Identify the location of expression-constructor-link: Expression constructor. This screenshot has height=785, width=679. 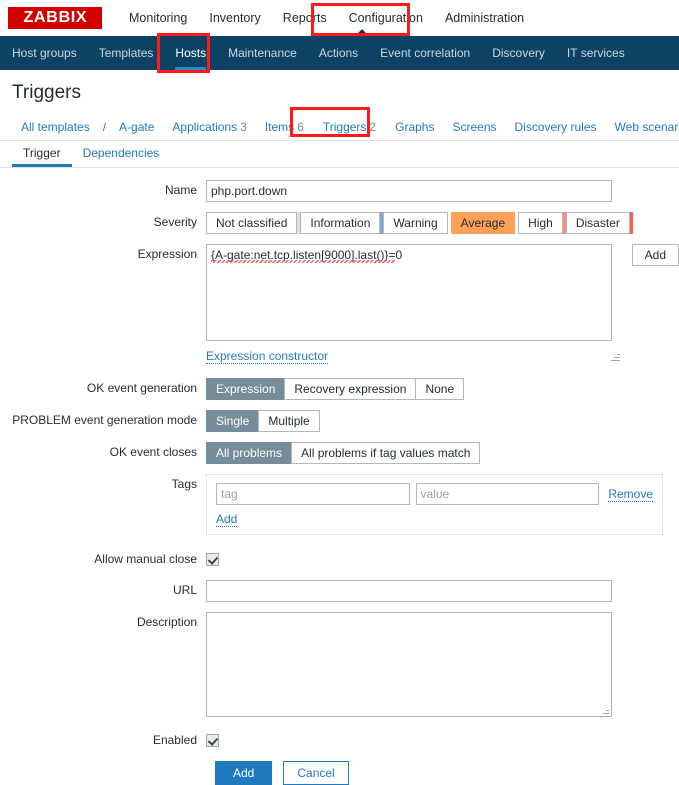
(267, 356).